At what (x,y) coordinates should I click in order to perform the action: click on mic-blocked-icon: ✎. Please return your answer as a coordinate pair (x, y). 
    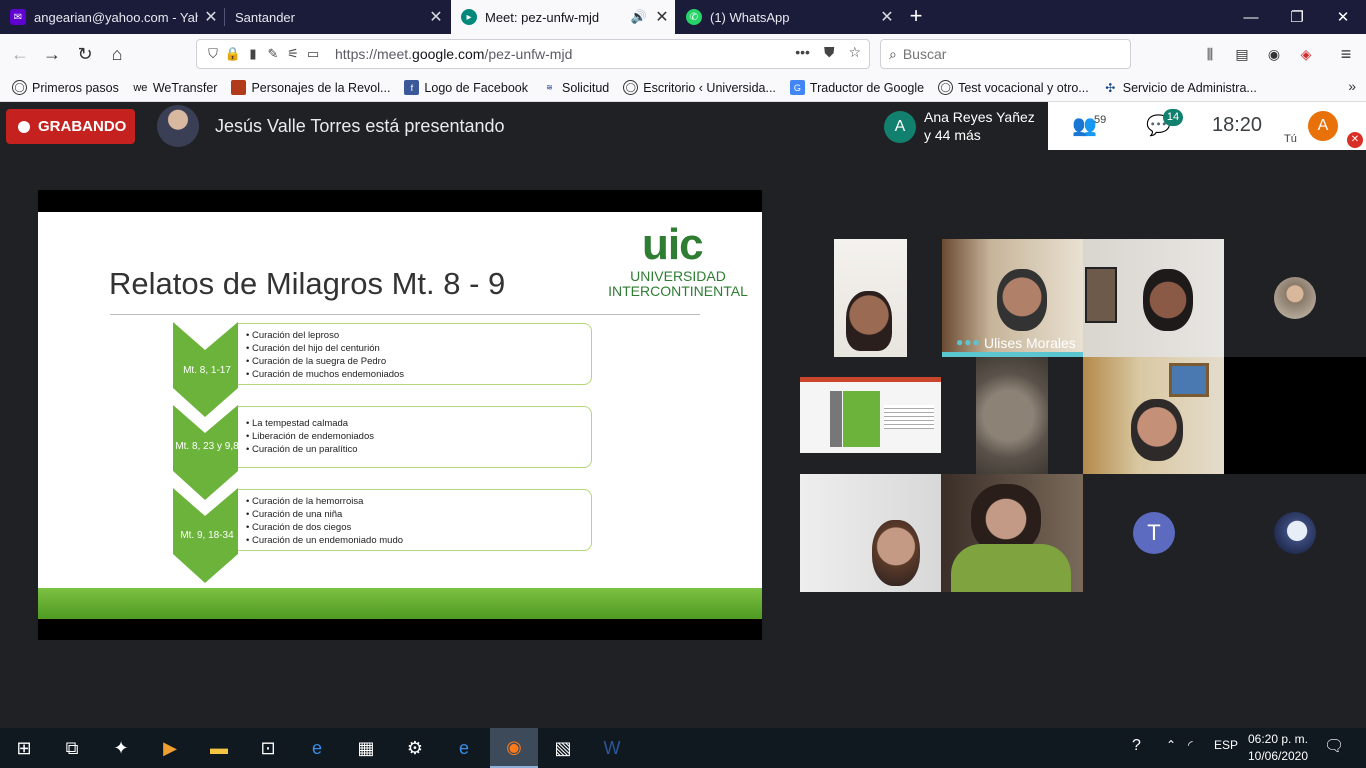
    Looking at the image, I should click on (273, 54).